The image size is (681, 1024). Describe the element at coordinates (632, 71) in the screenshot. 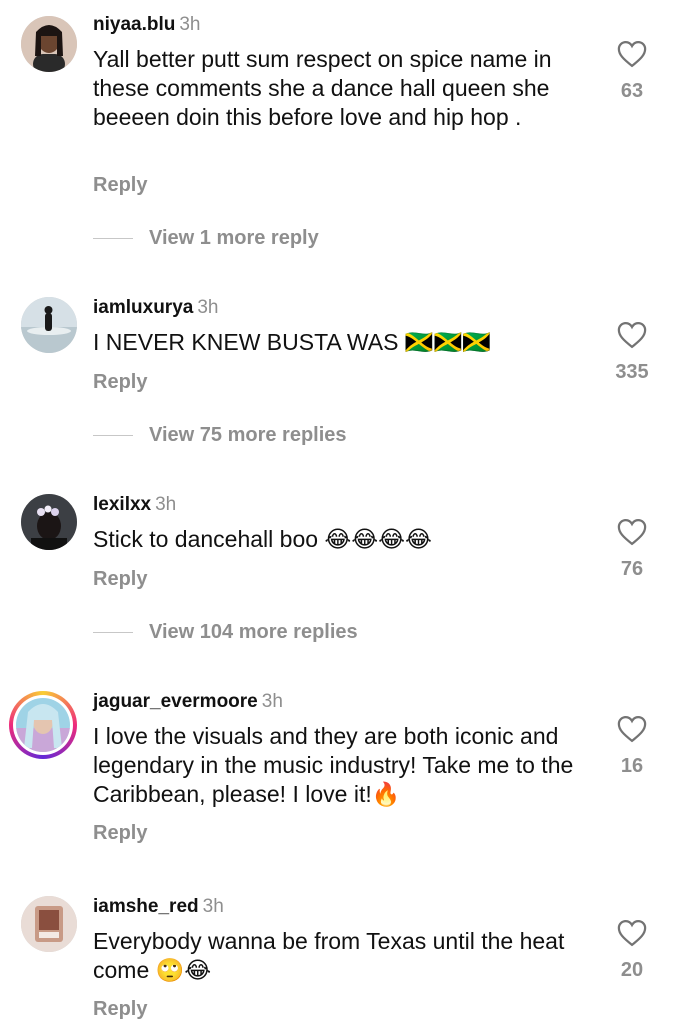

I see `like-button: 63` at that location.